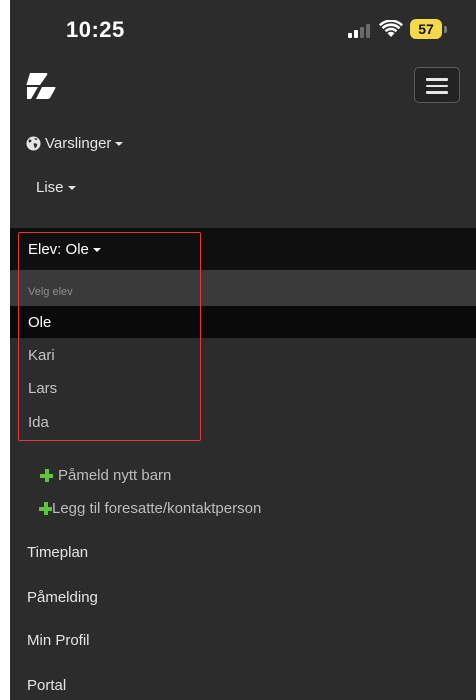 The height and width of the screenshot is (700, 476). Describe the element at coordinates (33, 143) in the screenshot. I see `globe-icon` at that location.